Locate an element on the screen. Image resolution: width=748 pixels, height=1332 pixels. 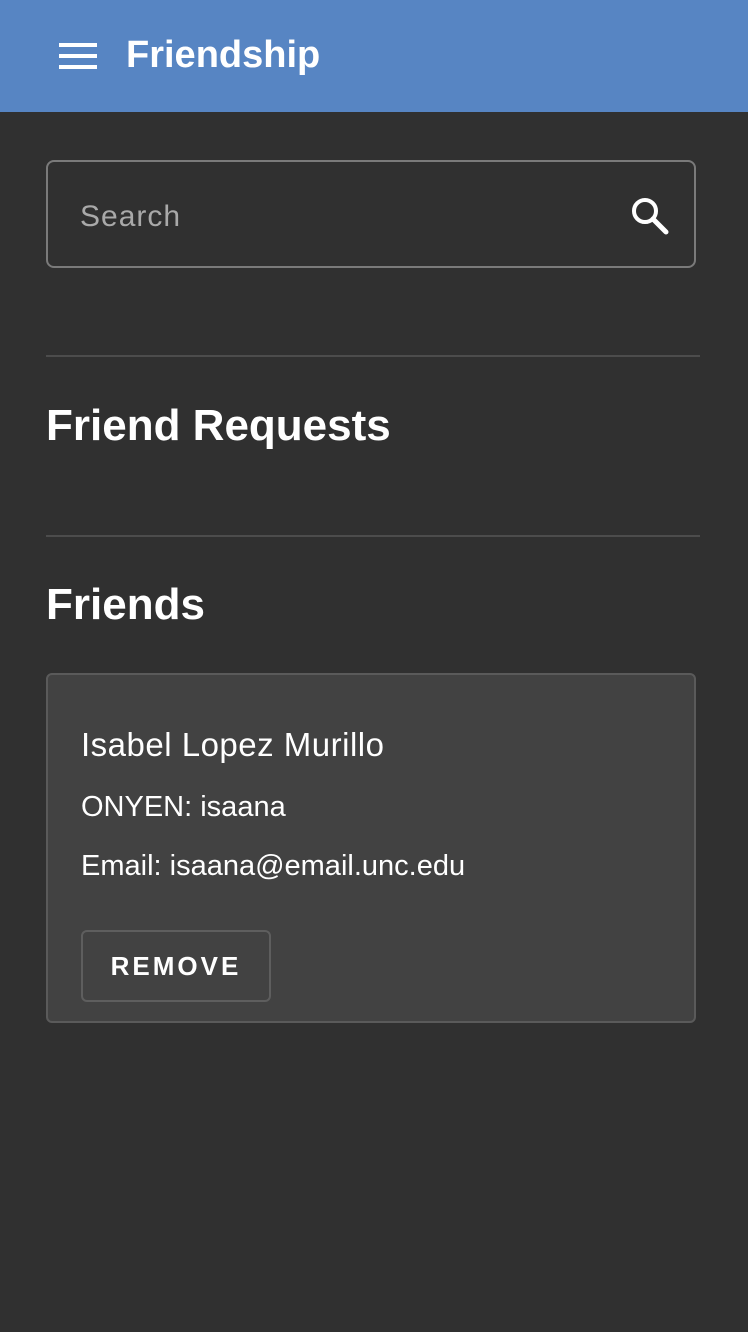
friend-email: Email: isaana@email.unc.edu is located at coordinates (273, 866).